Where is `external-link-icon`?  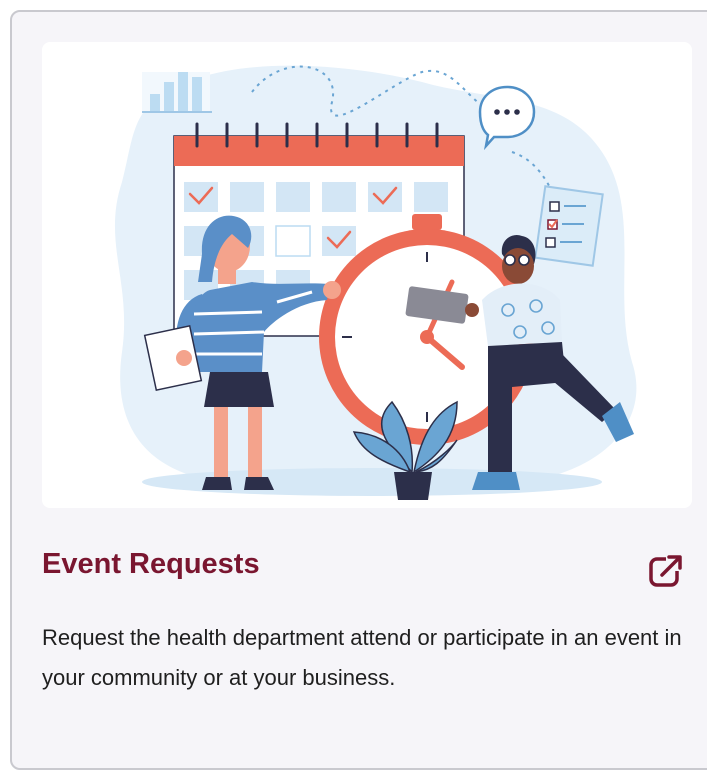
external-link-icon is located at coordinates (666, 571).